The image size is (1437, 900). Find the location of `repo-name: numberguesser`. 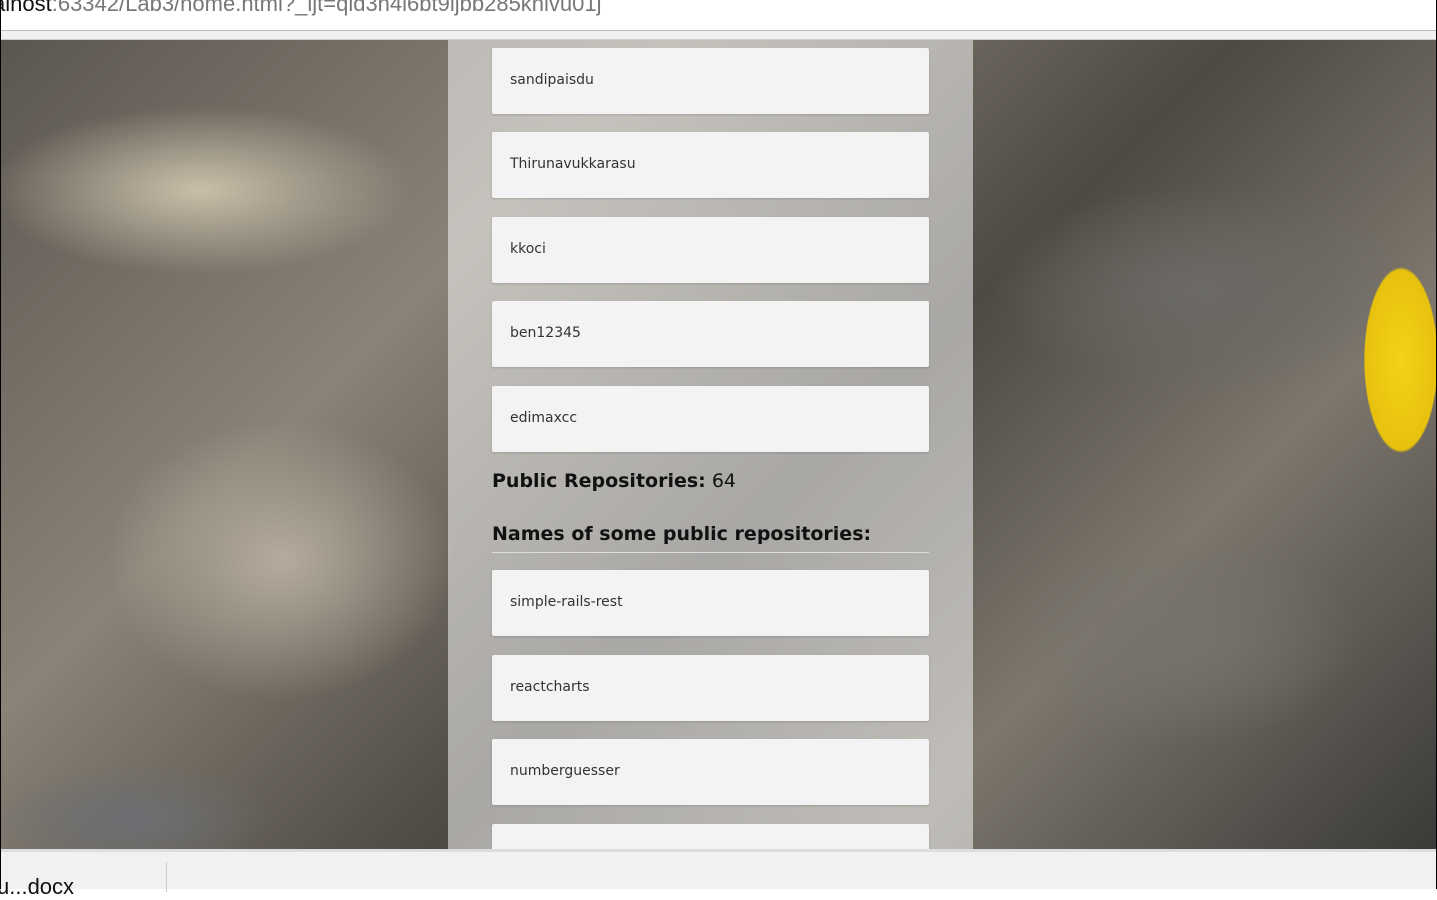

repo-name: numberguesser is located at coordinates (565, 771).